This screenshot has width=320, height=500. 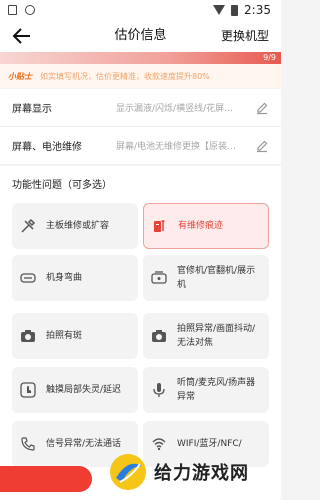 What do you see at coordinates (64, 336) in the screenshot?
I see `option-label: 拍照有斑` at bounding box center [64, 336].